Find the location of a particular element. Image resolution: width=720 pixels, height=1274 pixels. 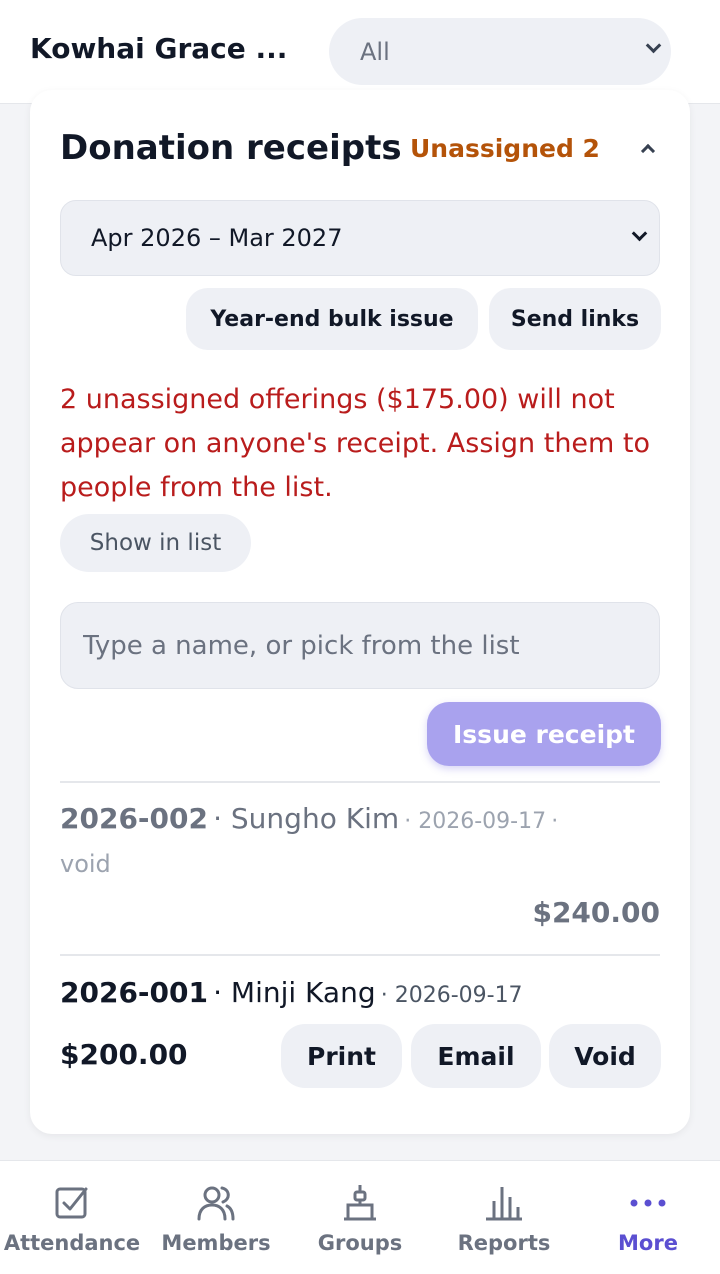

collapse-button is located at coordinates (648, 150).